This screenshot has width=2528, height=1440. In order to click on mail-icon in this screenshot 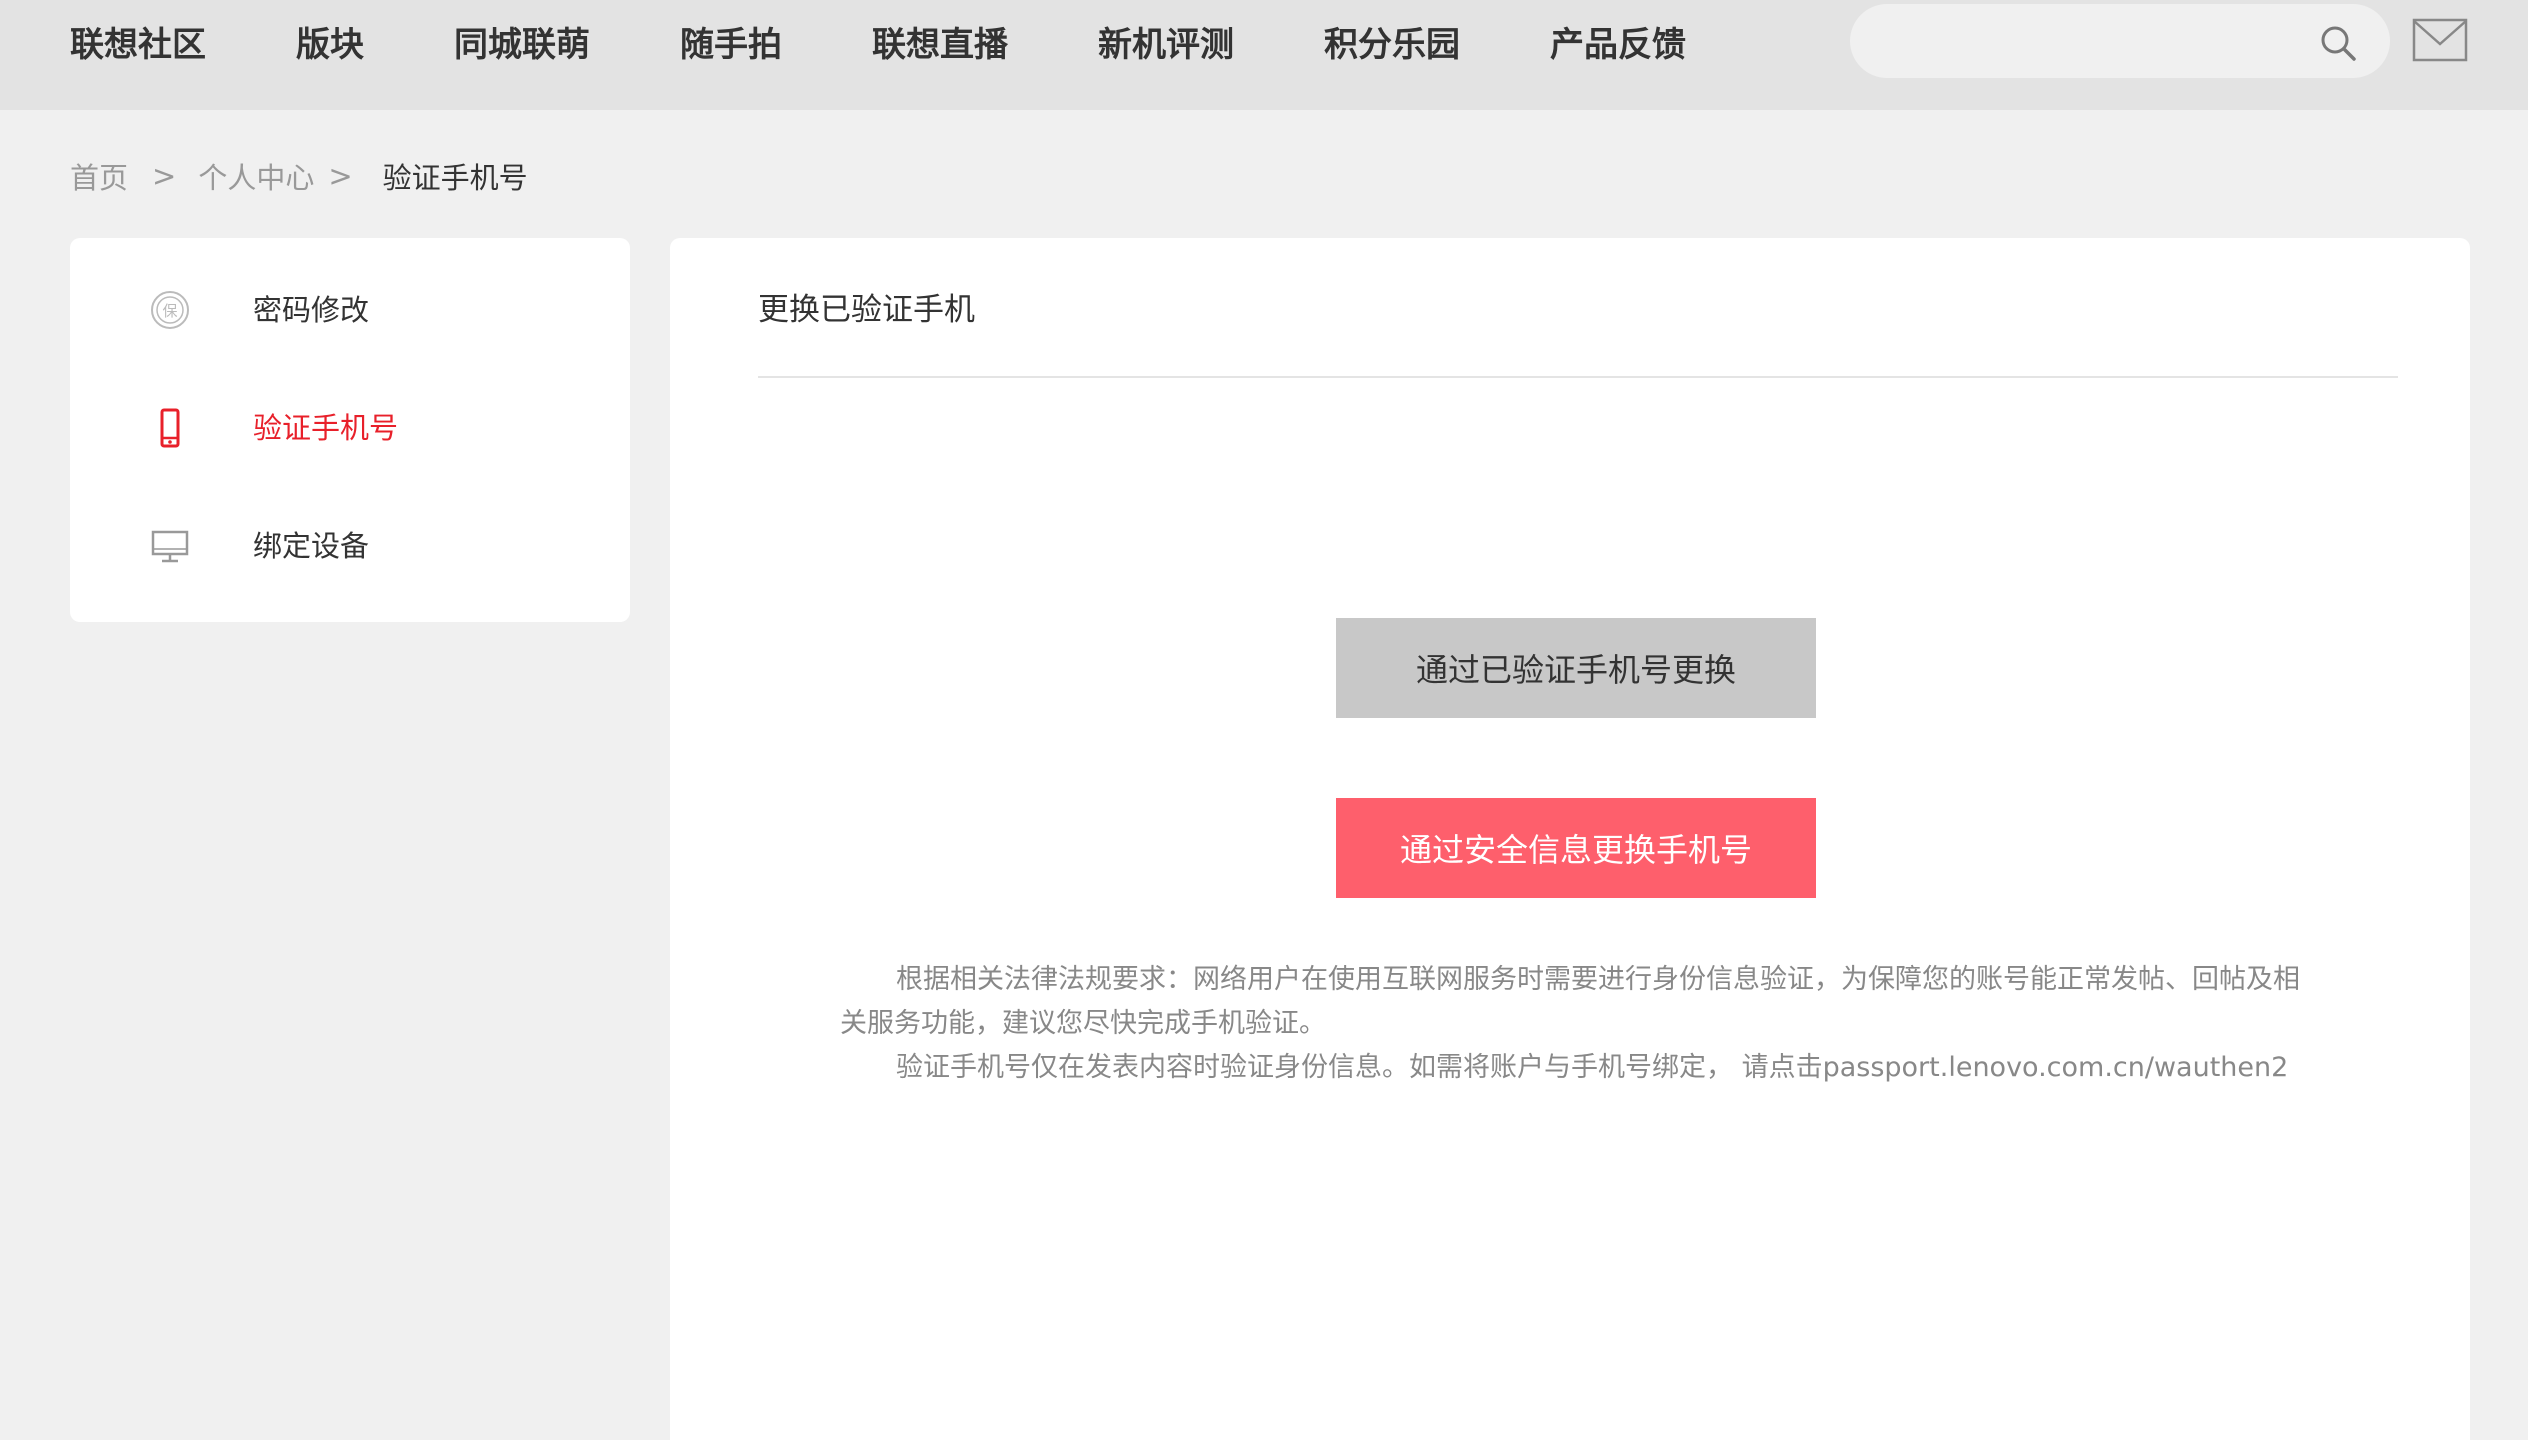, I will do `click(2440, 40)`.